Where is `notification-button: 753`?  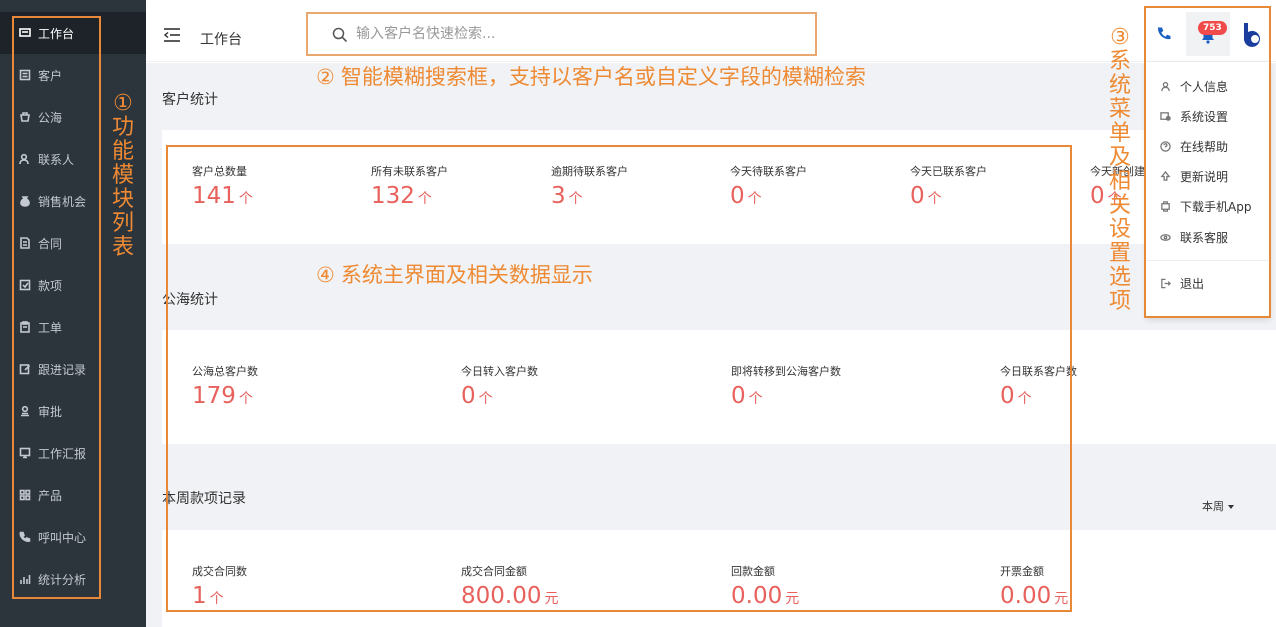 notification-button: 753 is located at coordinates (1208, 34).